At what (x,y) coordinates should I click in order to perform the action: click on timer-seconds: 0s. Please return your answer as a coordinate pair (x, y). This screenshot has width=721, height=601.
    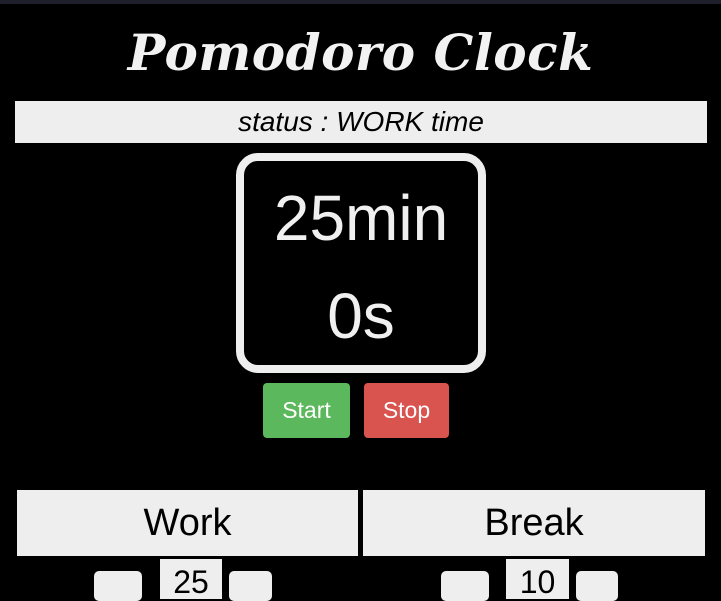
    Looking at the image, I should click on (361, 316).